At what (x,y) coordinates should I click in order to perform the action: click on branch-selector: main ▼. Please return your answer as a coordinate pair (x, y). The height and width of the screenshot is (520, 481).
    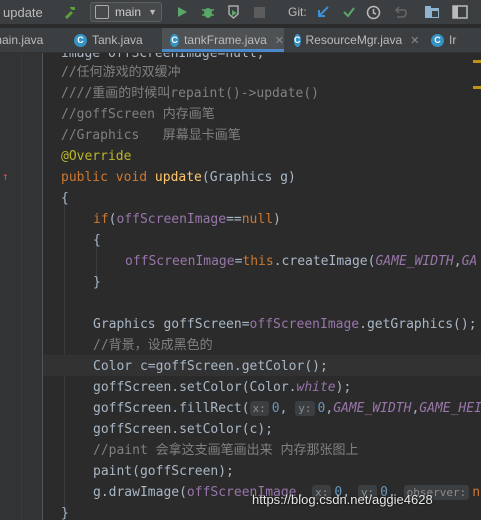
    Looking at the image, I should click on (126, 12).